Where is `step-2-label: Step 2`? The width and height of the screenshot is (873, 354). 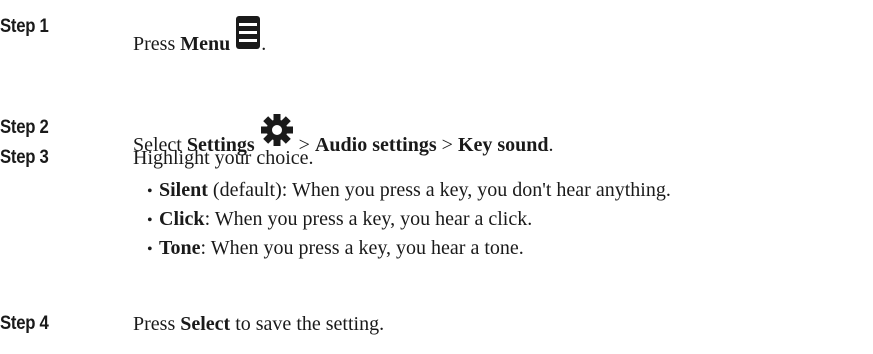 step-2-label: Step 2 is located at coordinates (24, 127).